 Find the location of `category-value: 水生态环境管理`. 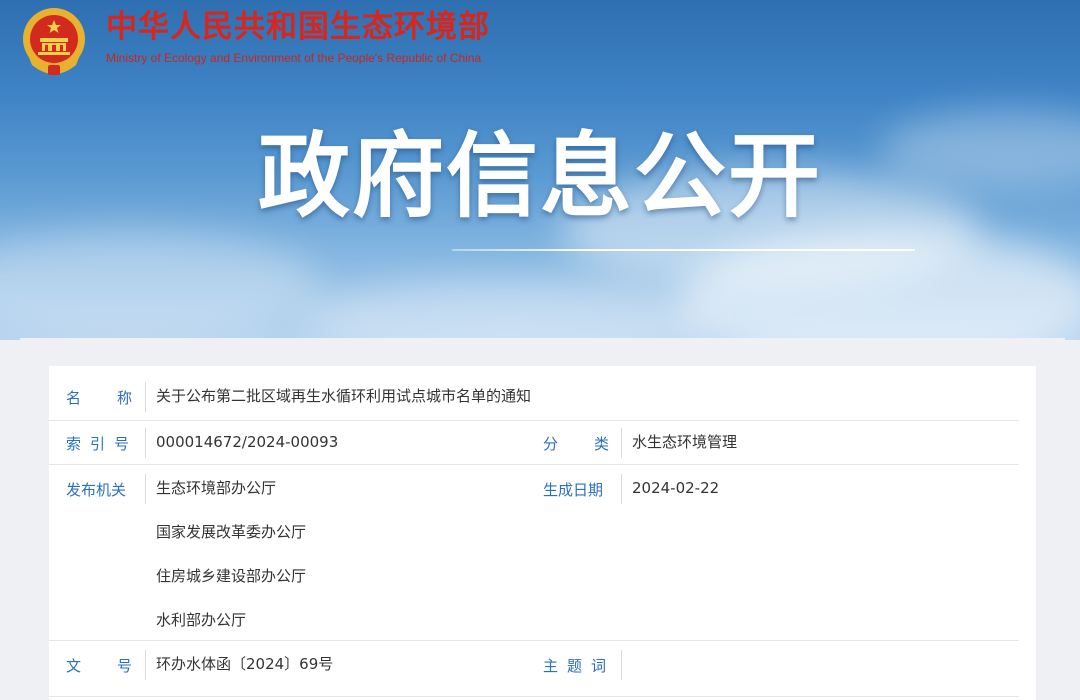

category-value: 水生态环境管理 is located at coordinates (685, 442).